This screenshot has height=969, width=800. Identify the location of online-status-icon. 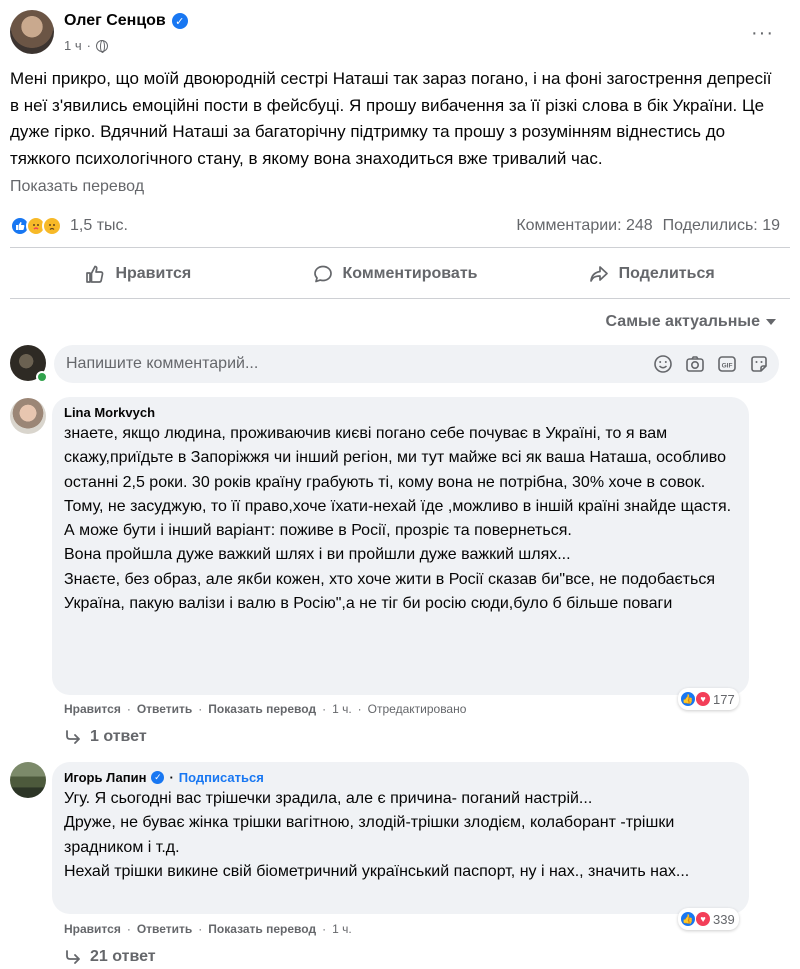
(42, 377).